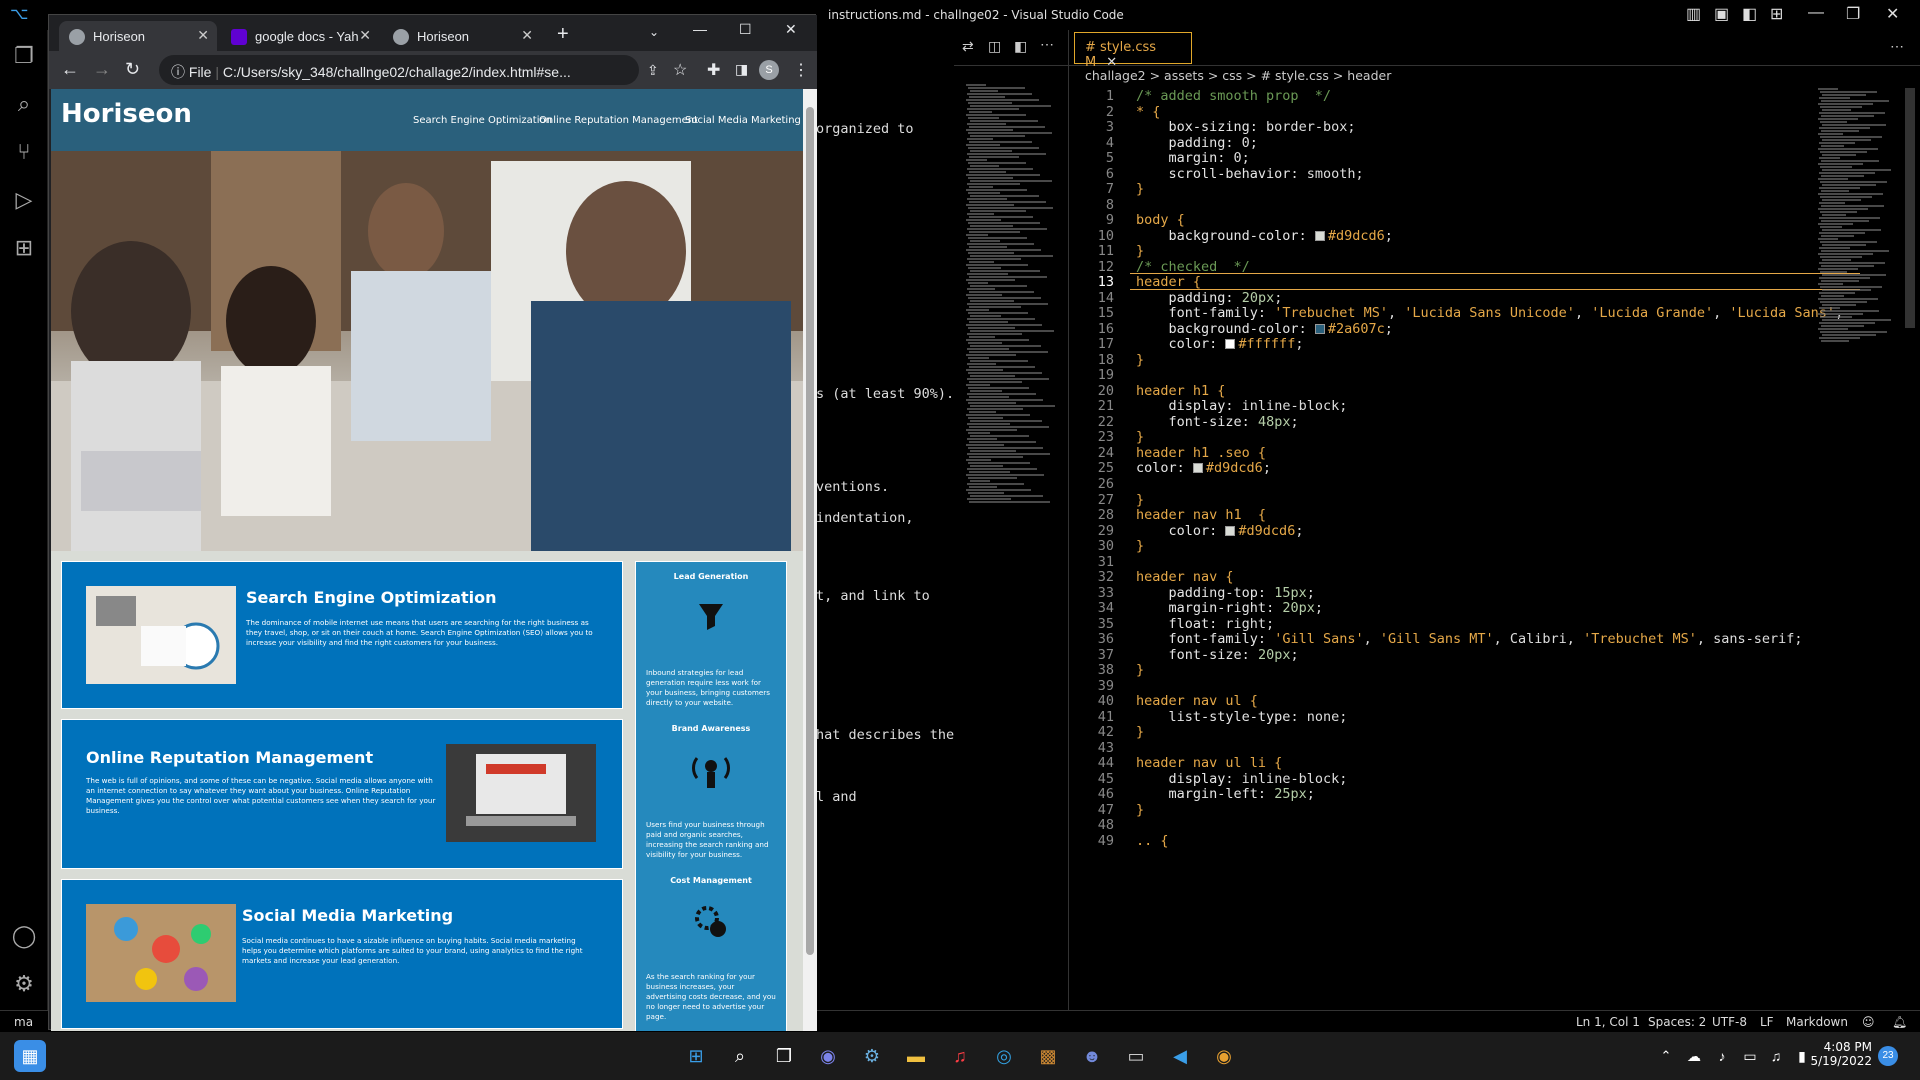 The width and height of the screenshot is (1920, 1080). What do you see at coordinates (1264, 329) in the screenshot?
I see `code-line: background-color: #2a607c;` at bounding box center [1264, 329].